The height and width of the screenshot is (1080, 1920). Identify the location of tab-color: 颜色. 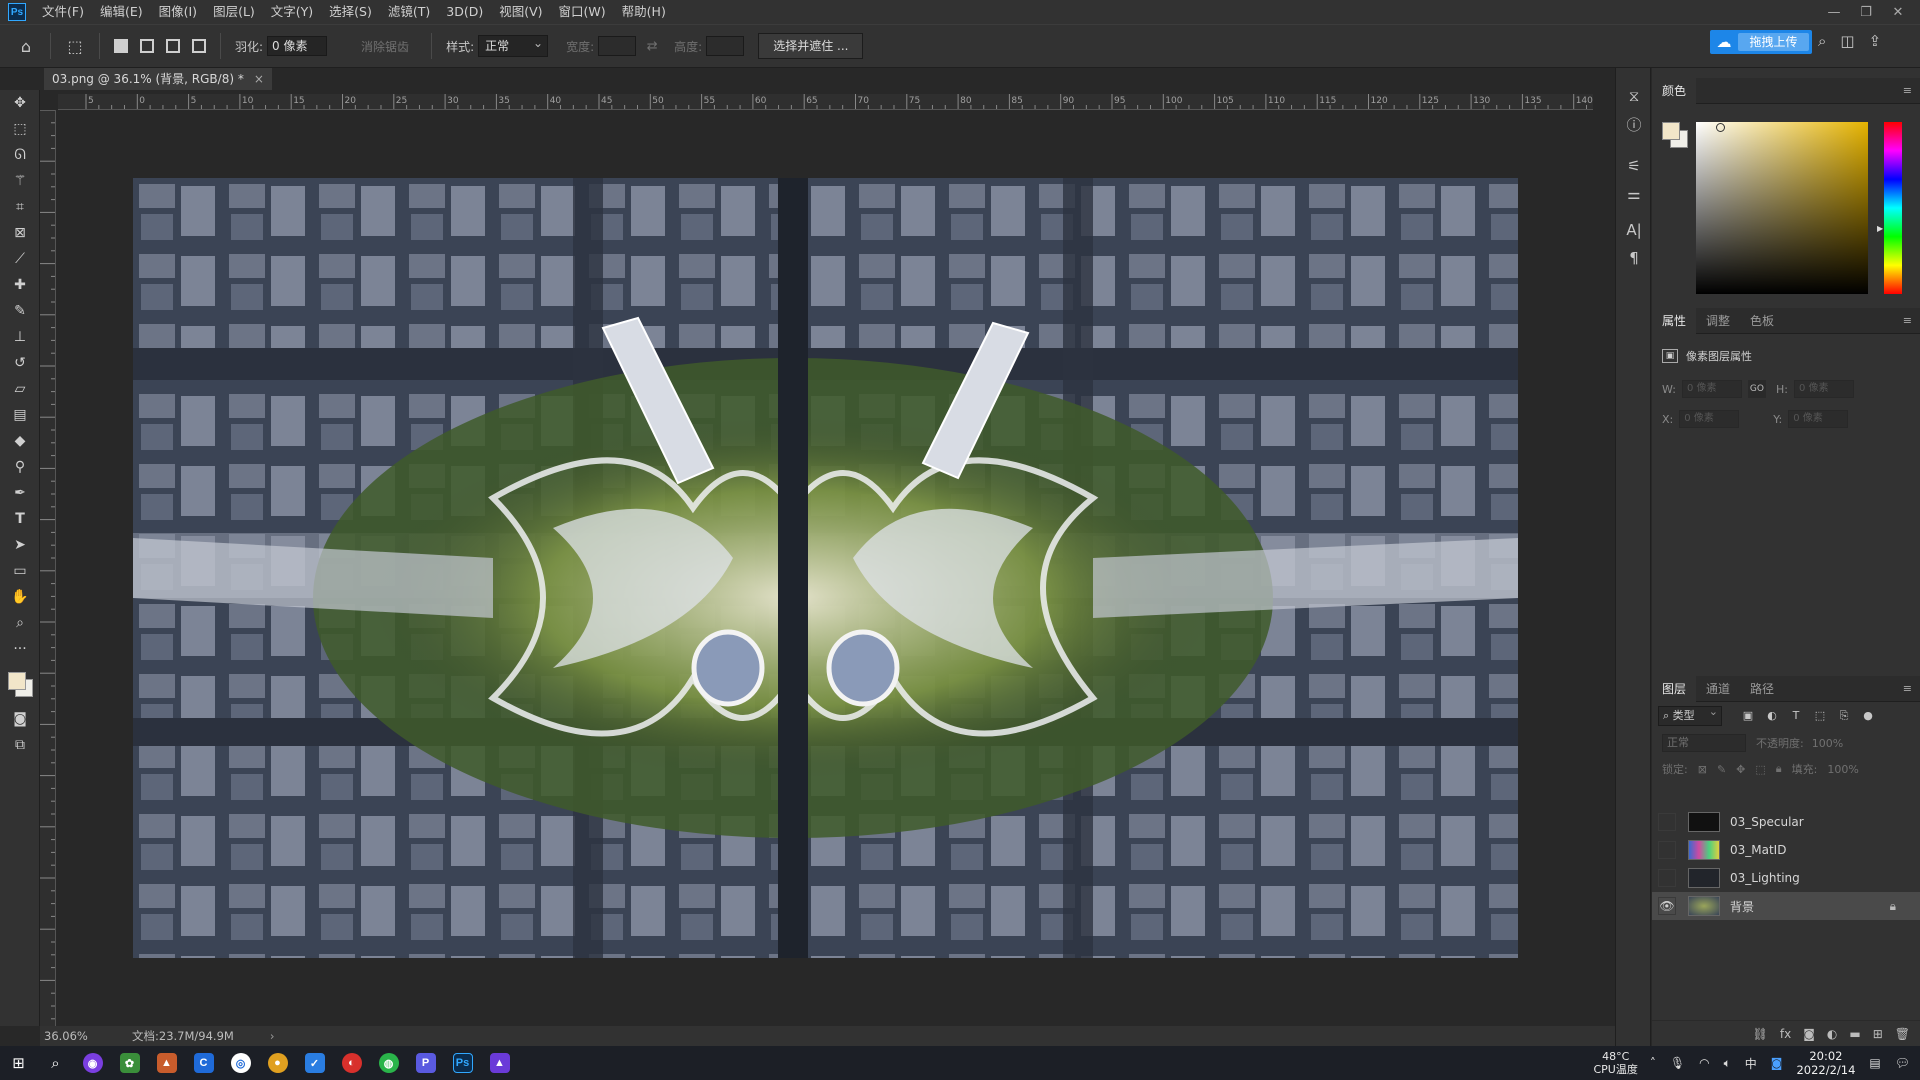
(1674, 90).